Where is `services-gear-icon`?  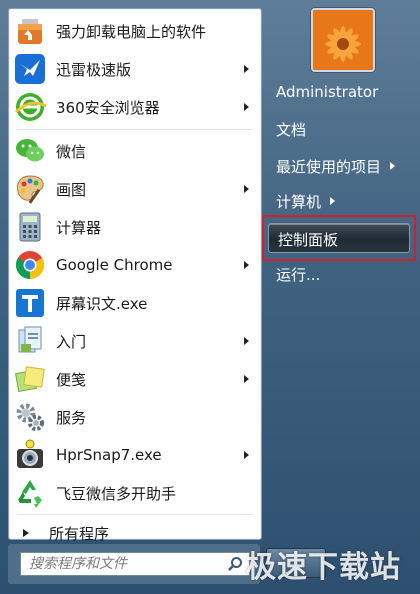
services-gear-icon is located at coordinates (30, 417).